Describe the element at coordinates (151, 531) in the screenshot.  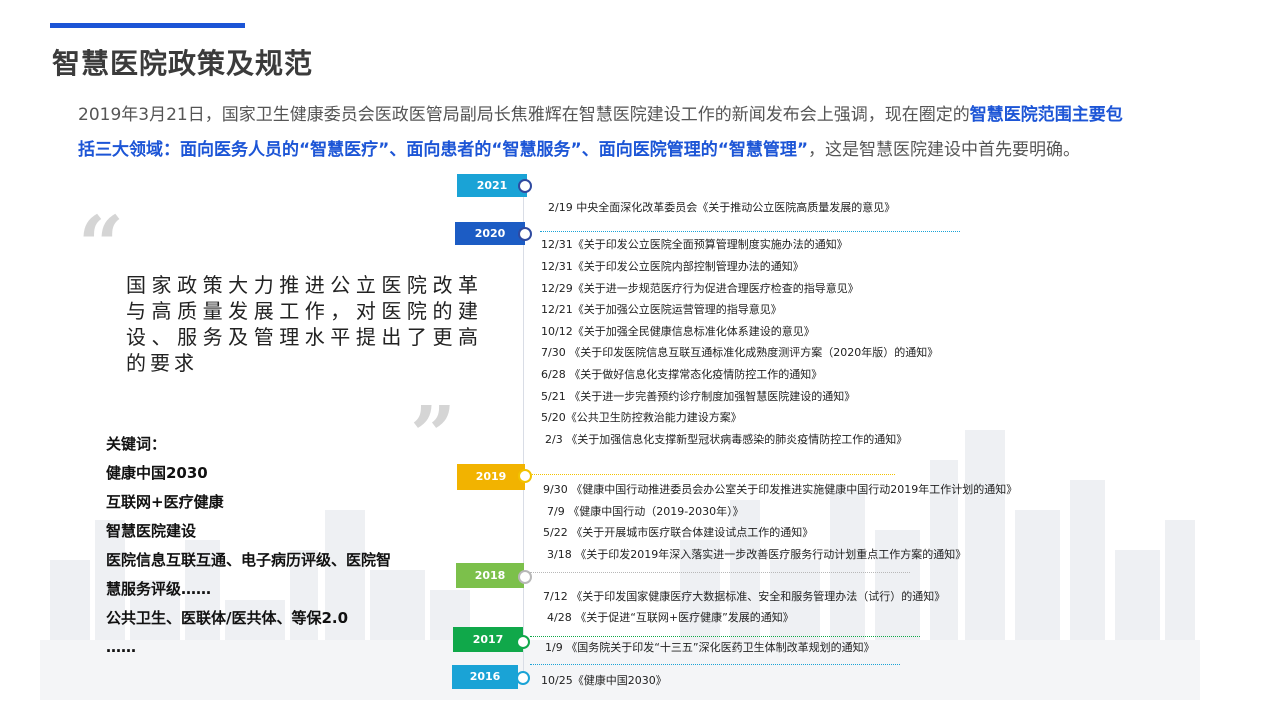
I see `keyword-line: 智慧医院建设` at that location.